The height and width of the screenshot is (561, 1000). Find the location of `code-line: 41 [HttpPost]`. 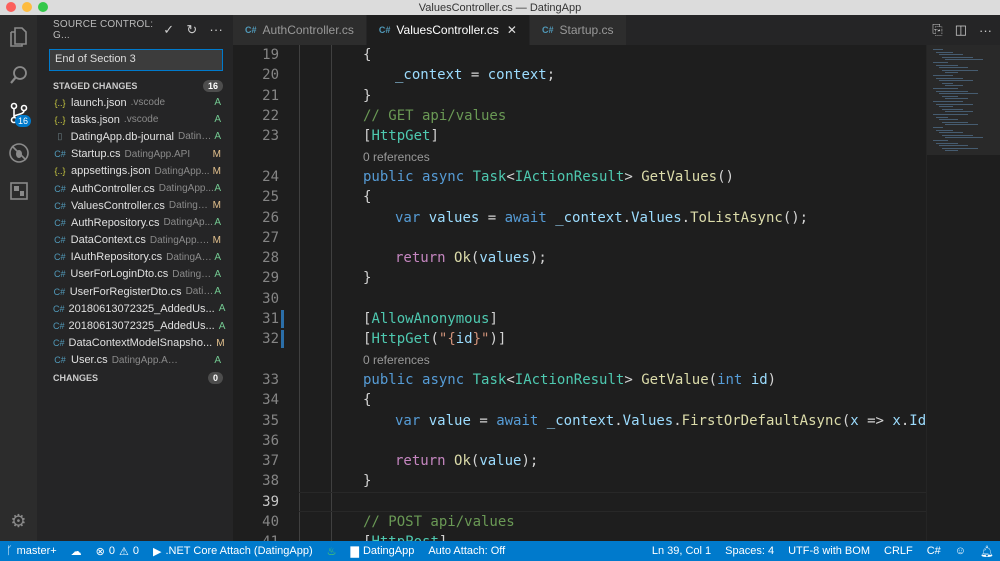

code-line: 41 [HttpPost] is located at coordinates (579, 536).